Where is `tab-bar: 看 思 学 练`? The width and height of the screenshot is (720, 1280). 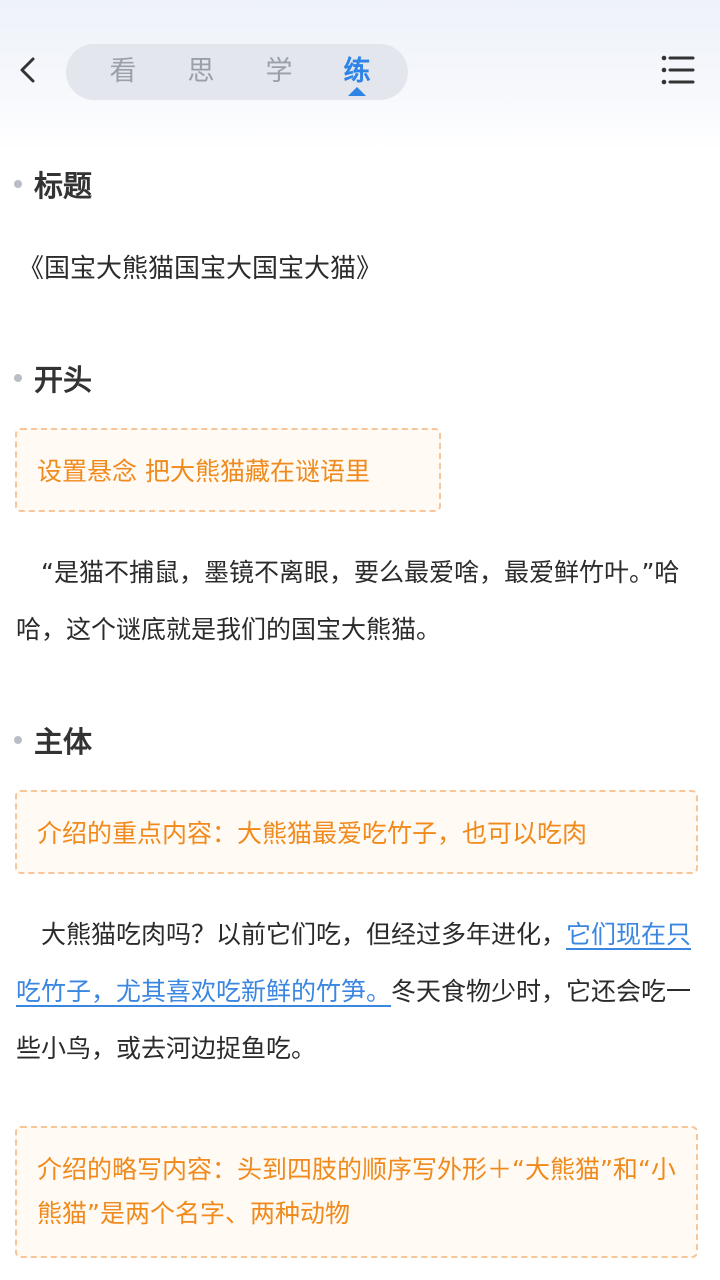
tab-bar: 看 思 学 练 is located at coordinates (237, 72).